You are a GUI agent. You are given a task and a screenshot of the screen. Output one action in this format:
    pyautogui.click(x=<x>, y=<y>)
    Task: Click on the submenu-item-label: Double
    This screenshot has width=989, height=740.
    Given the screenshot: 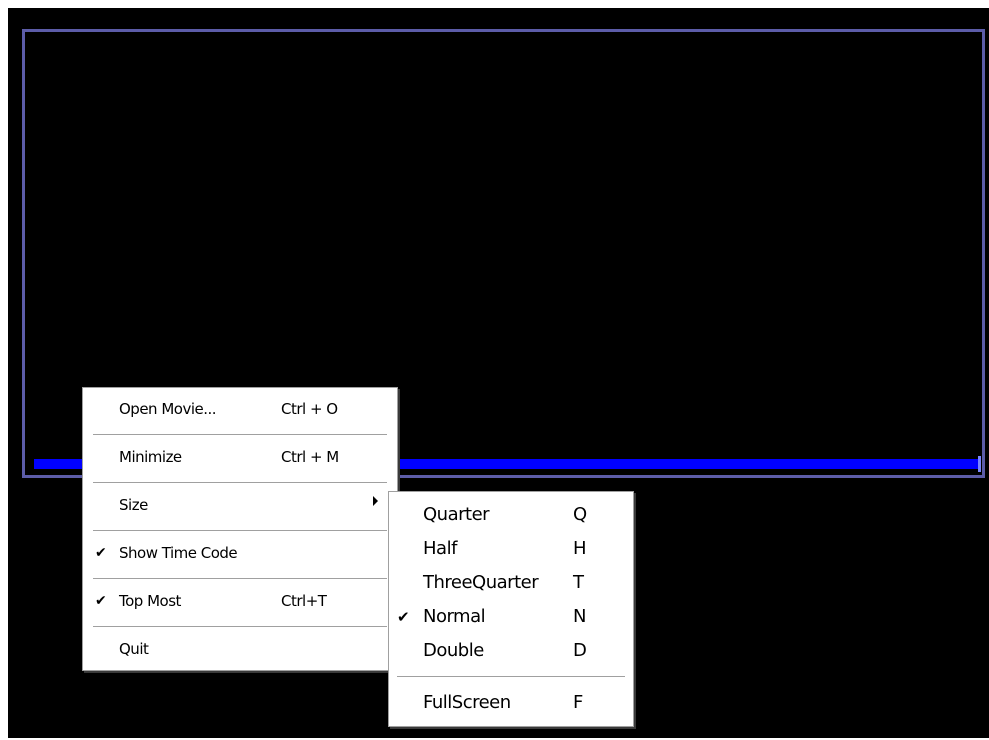 What is the action you would take?
    pyautogui.click(x=453, y=650)
    